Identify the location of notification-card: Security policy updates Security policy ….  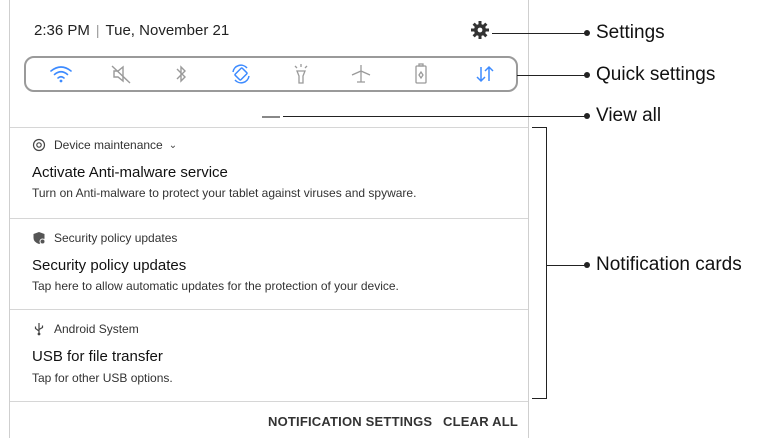
(269, 264).